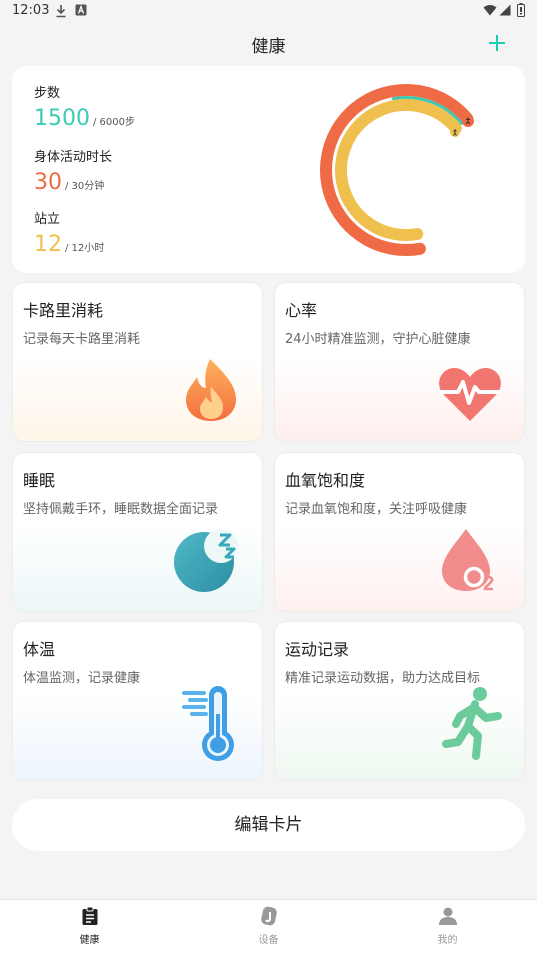 Image resolution: width=537 pixels, height=954 pixels. Describe the element at coordinates (89, 927) in the screenshot. I see `nav-item-health: 健康` at that location.